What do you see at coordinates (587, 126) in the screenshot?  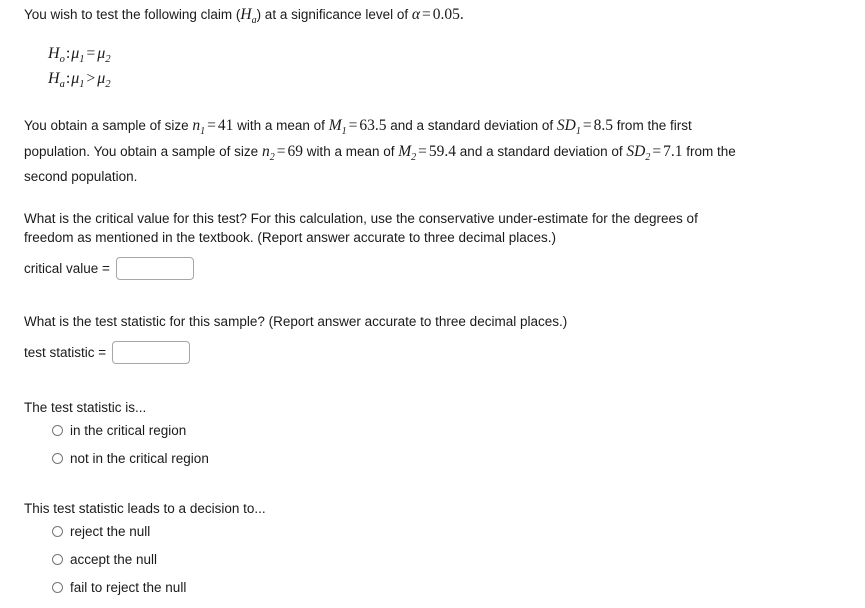 I see `sd1-equals: =` at bounding box center [587, 126].